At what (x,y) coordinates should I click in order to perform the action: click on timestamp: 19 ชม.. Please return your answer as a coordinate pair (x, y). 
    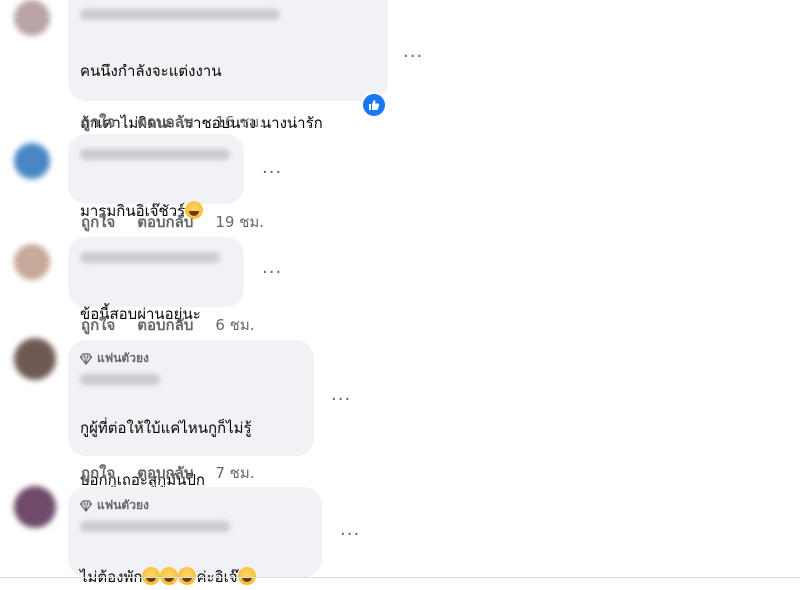
    Looking at the image, I should click on (239, 222).